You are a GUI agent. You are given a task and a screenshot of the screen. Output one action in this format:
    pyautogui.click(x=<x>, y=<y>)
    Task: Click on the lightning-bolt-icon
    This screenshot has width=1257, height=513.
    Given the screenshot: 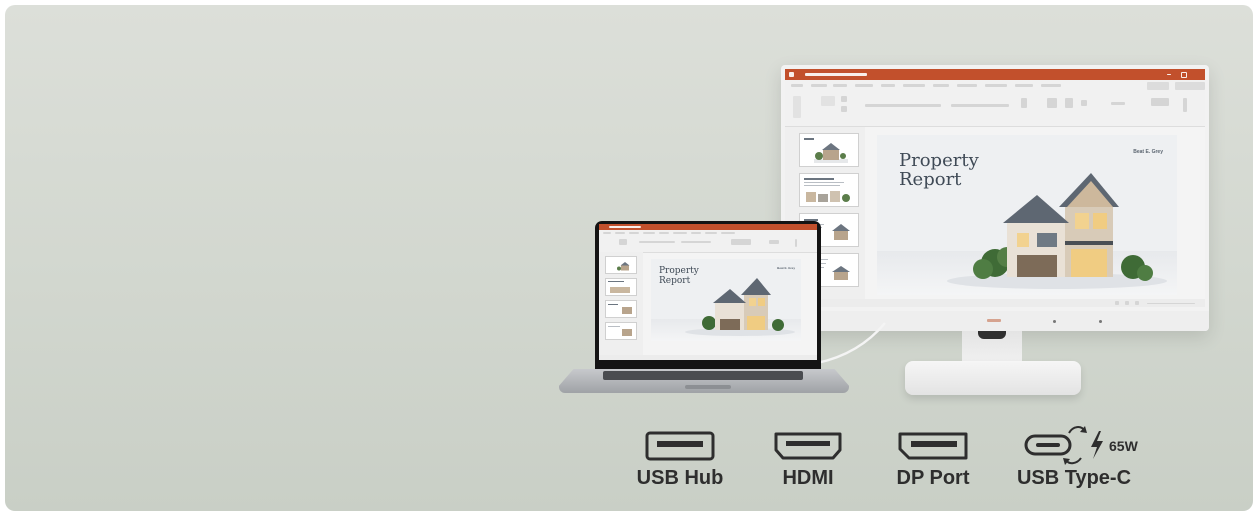 What is the action you would take?
    pyautogui.click(x=1097, y=445)
    